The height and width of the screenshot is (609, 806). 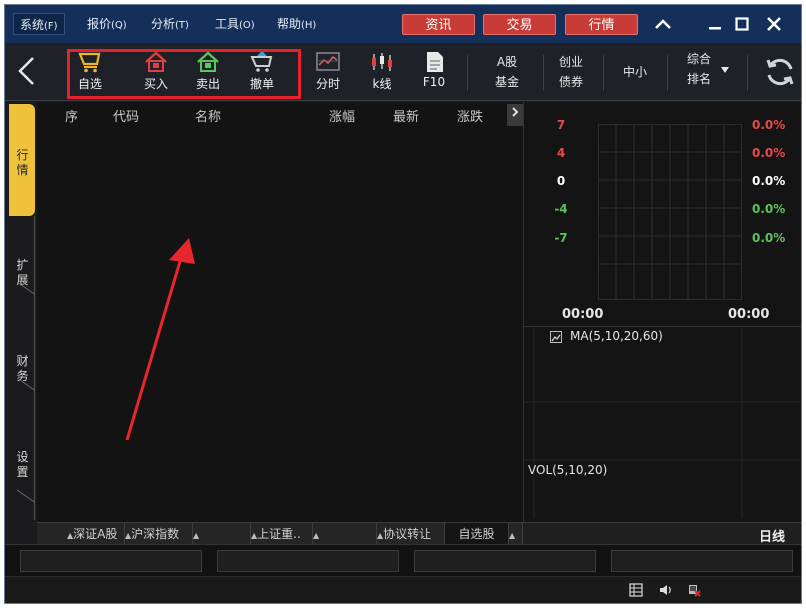 What do you see at coordinates (742, 24) in the screenshot?
I see `maximize-icon` at bounding box center [742, 24].